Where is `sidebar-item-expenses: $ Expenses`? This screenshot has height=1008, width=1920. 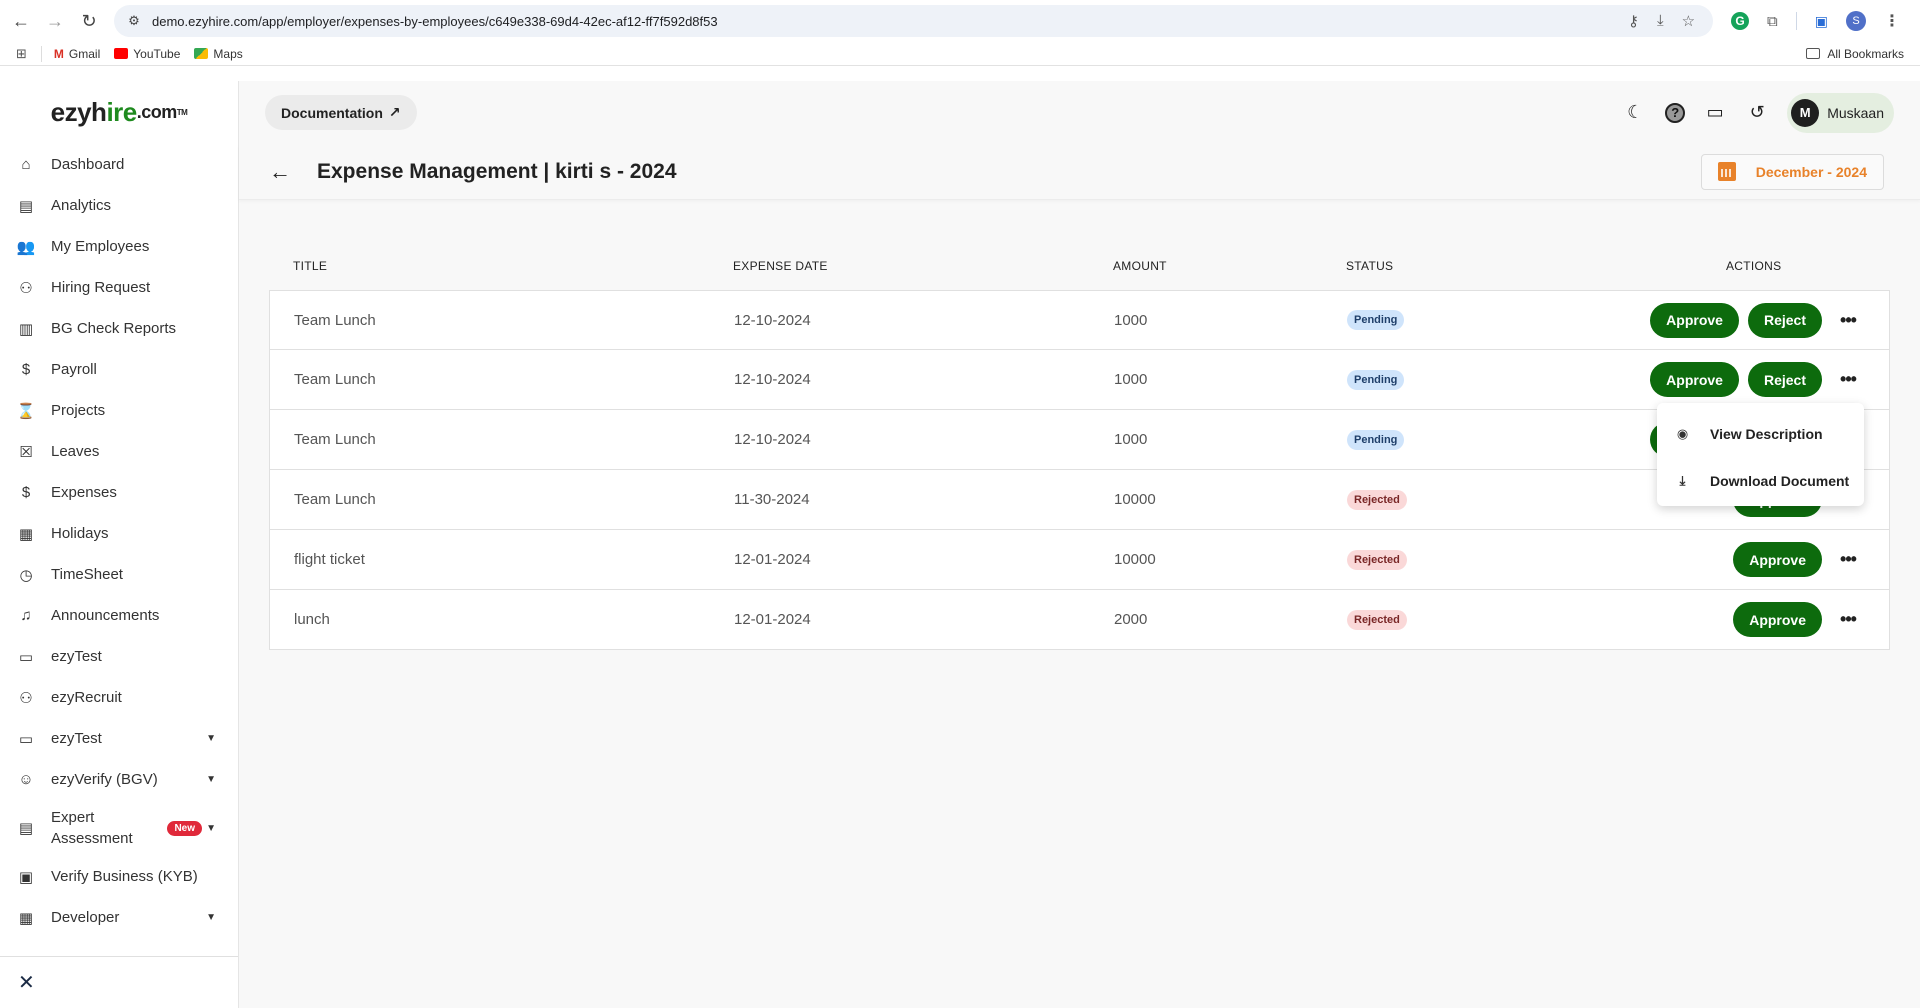
sidebar-item-expenses: $ Expenses is located at coordinates (119, 492).